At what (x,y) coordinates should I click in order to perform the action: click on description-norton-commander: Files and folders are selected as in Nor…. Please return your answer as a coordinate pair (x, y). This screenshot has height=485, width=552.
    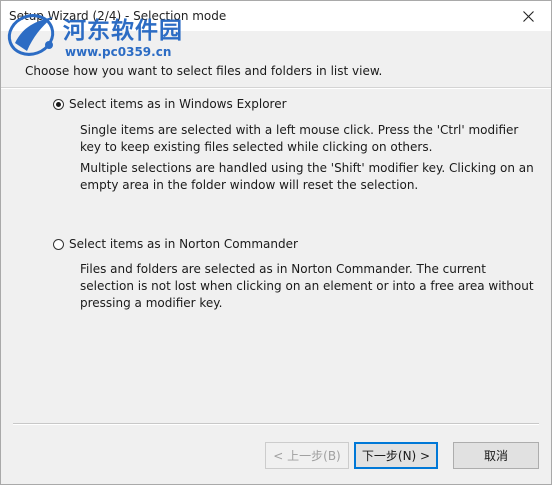
    Looking at the image, I should click on (307, 286).